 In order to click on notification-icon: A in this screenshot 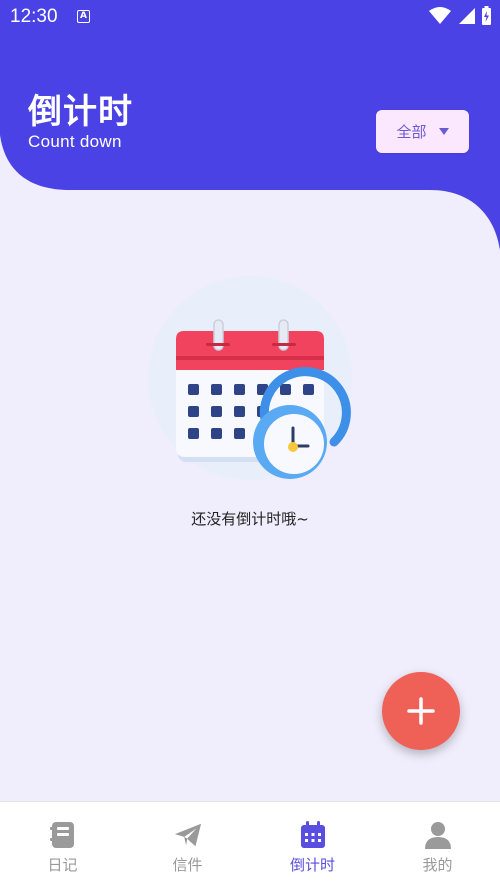, I will do `click(83, 16)`.